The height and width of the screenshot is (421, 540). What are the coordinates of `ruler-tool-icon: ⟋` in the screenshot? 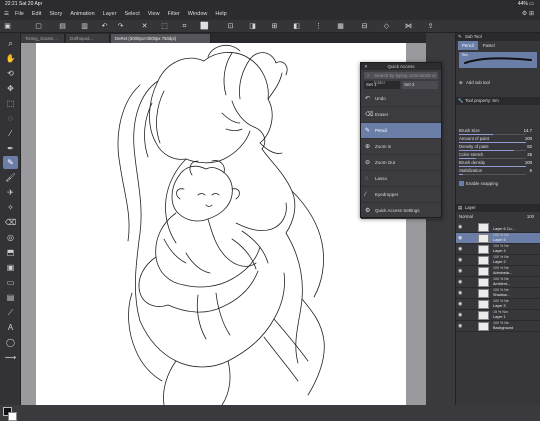 It's located at (10, 312).